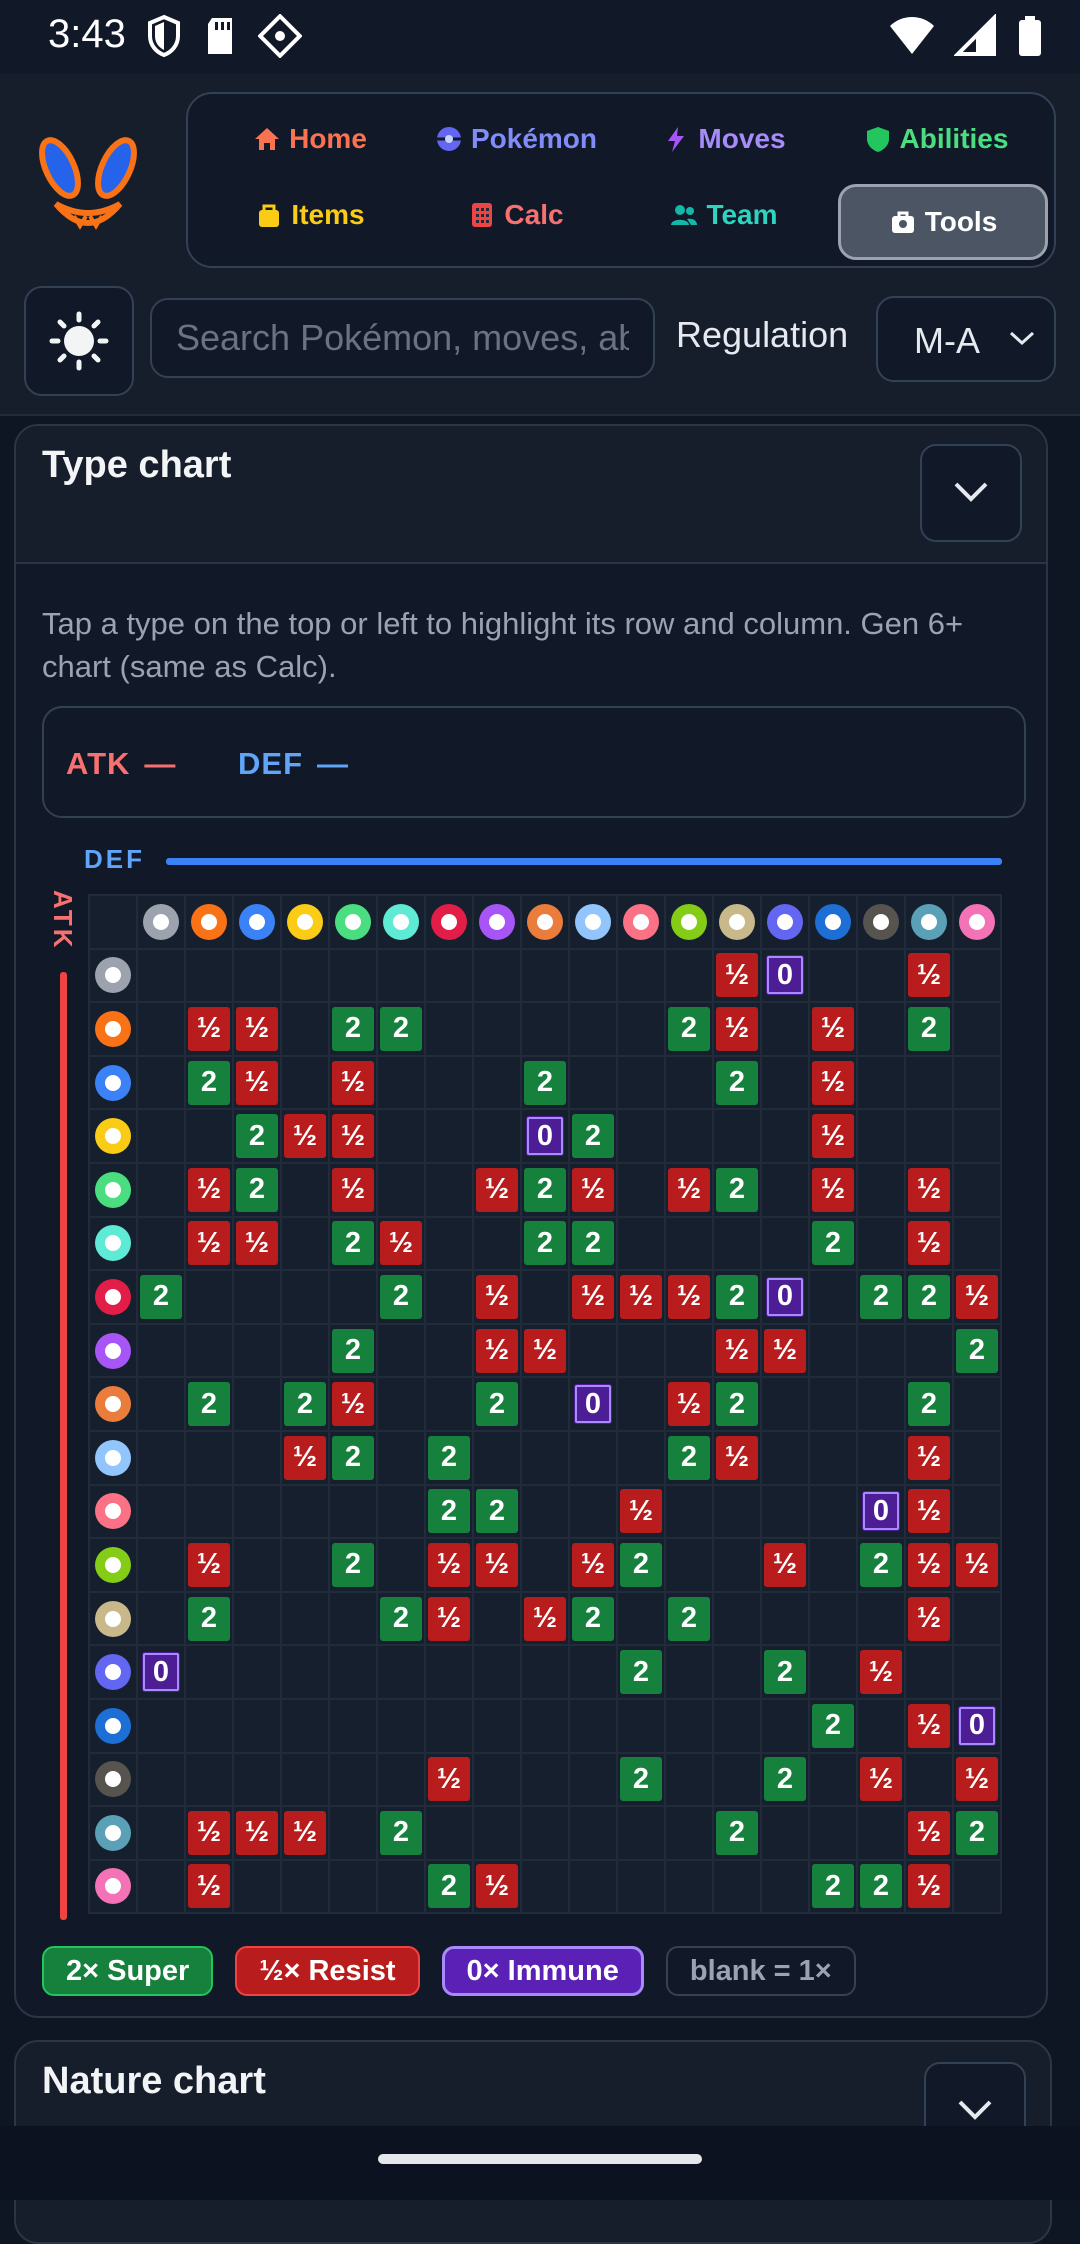 Image resolution: width=1080 pixels, height=2244 pixels. Describe the element at coordinates (113, 1136) in the screenshot. I see `atk-header-electric` at that location.